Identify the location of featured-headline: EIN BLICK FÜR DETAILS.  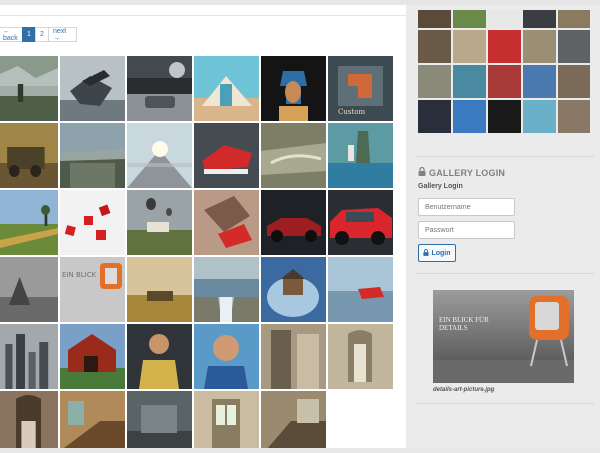
(464, 324).